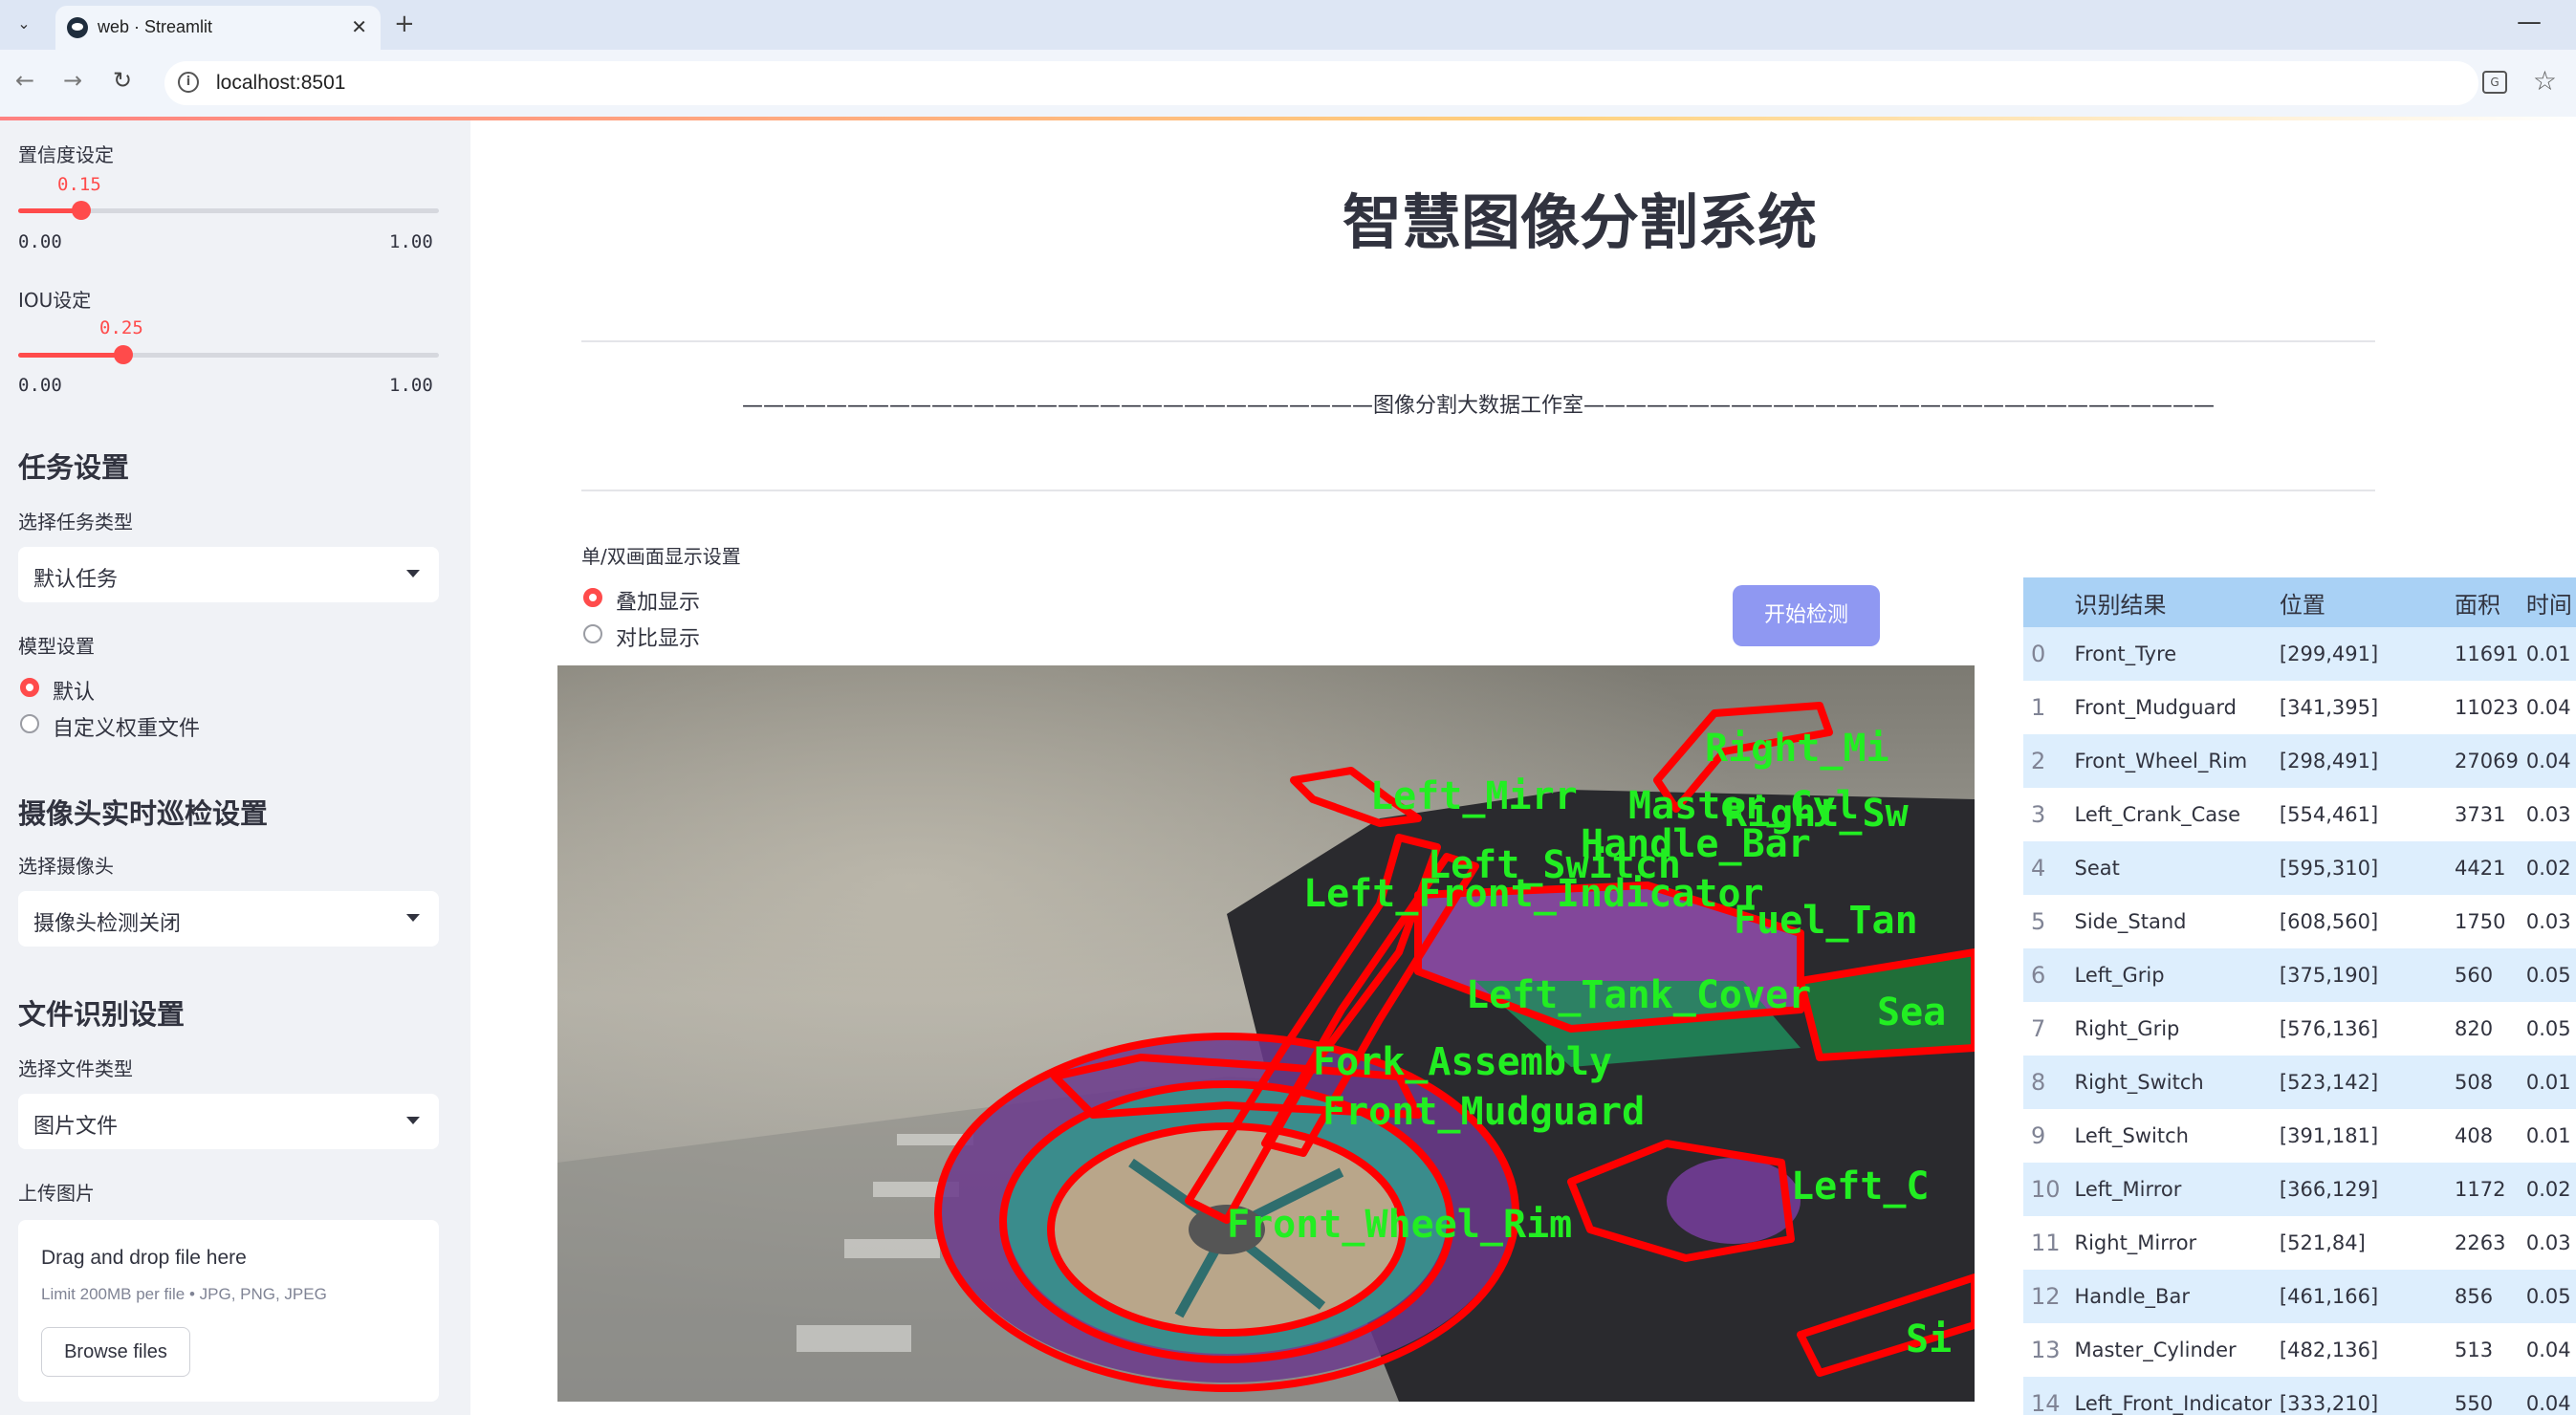 Image resolution: width=2576 pixels, height=1415 pixels. I want to click on row-index: 11, so click(2045, 1243).